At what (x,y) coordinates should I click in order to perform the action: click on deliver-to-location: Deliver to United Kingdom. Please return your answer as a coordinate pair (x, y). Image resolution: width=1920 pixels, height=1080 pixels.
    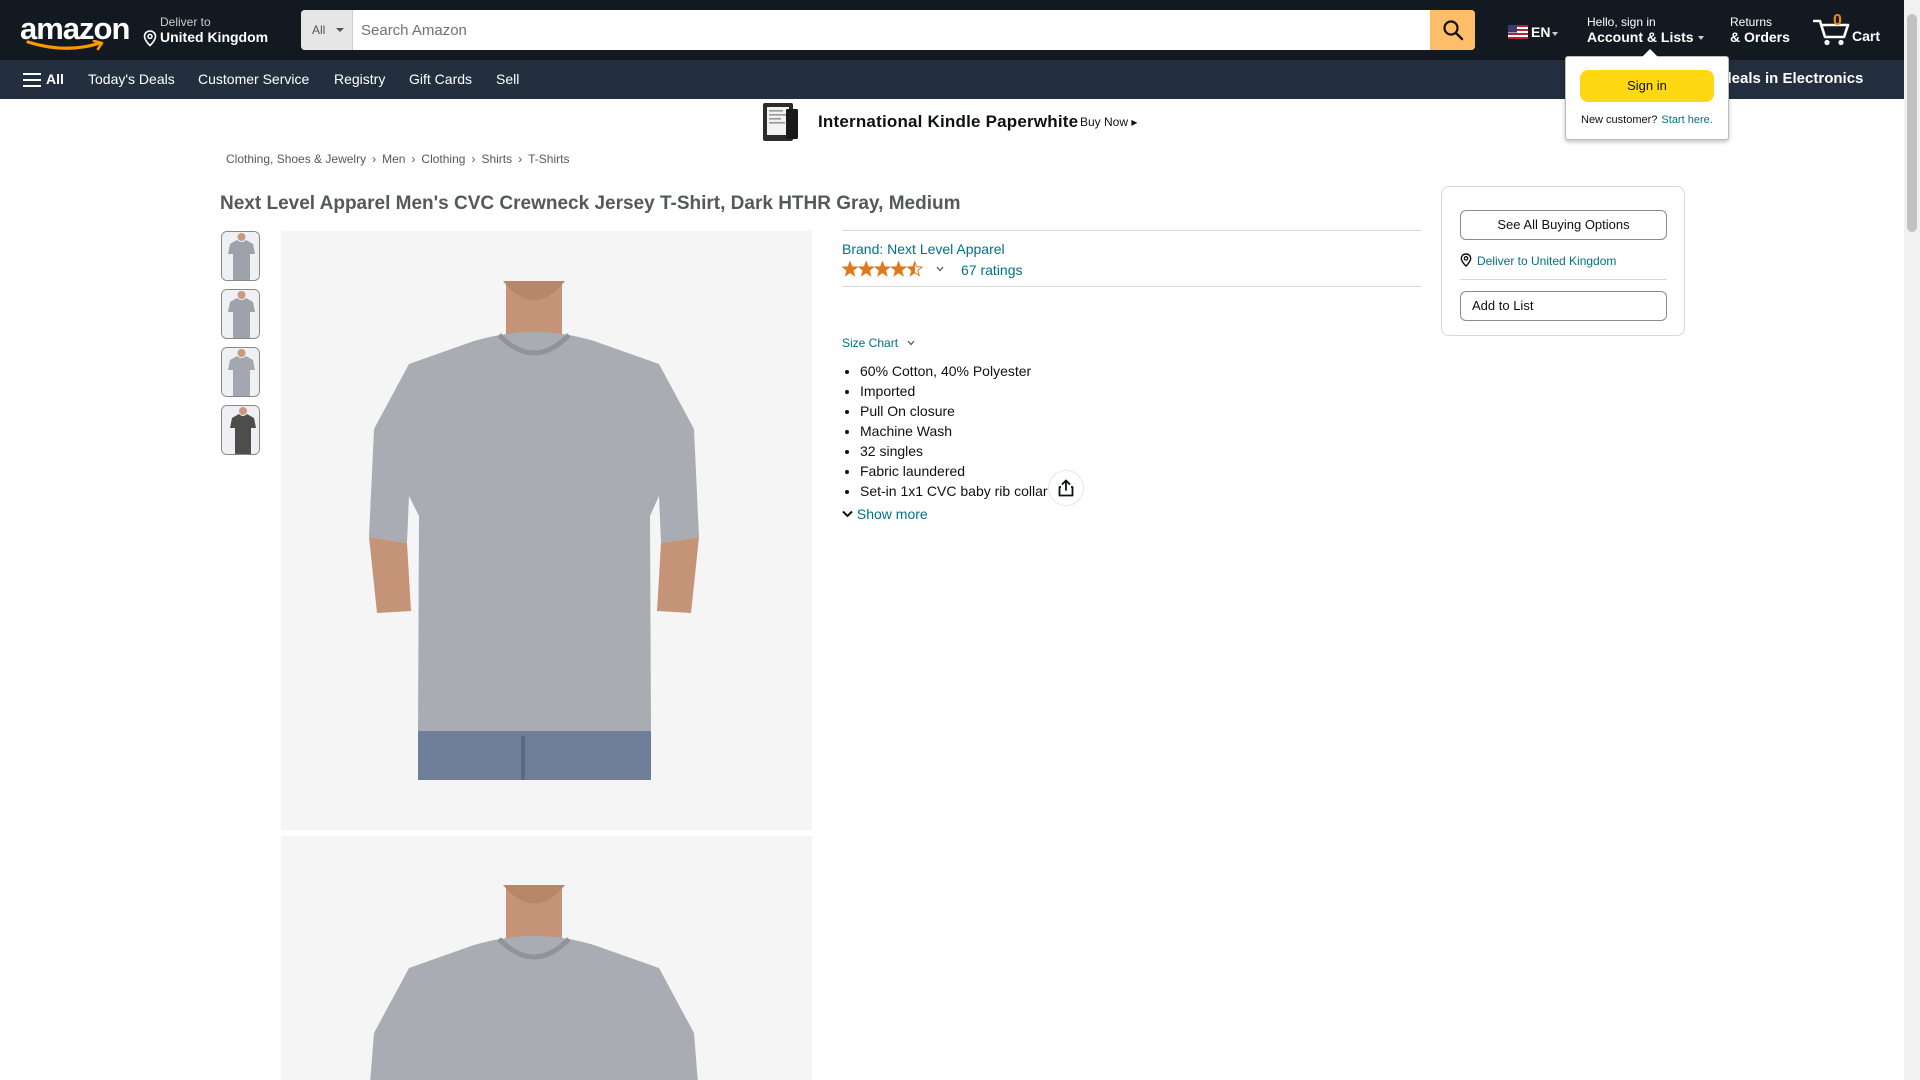
    Looking at the image, I should click on (204, 31).